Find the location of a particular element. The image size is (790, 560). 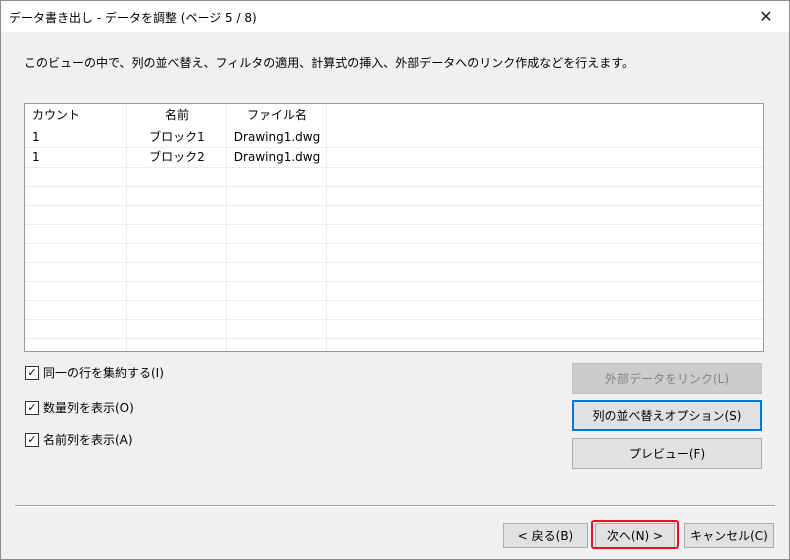

checkbox-show-count-column: ✓ 数量列を表示(O) is located at coordinates (79, 407).